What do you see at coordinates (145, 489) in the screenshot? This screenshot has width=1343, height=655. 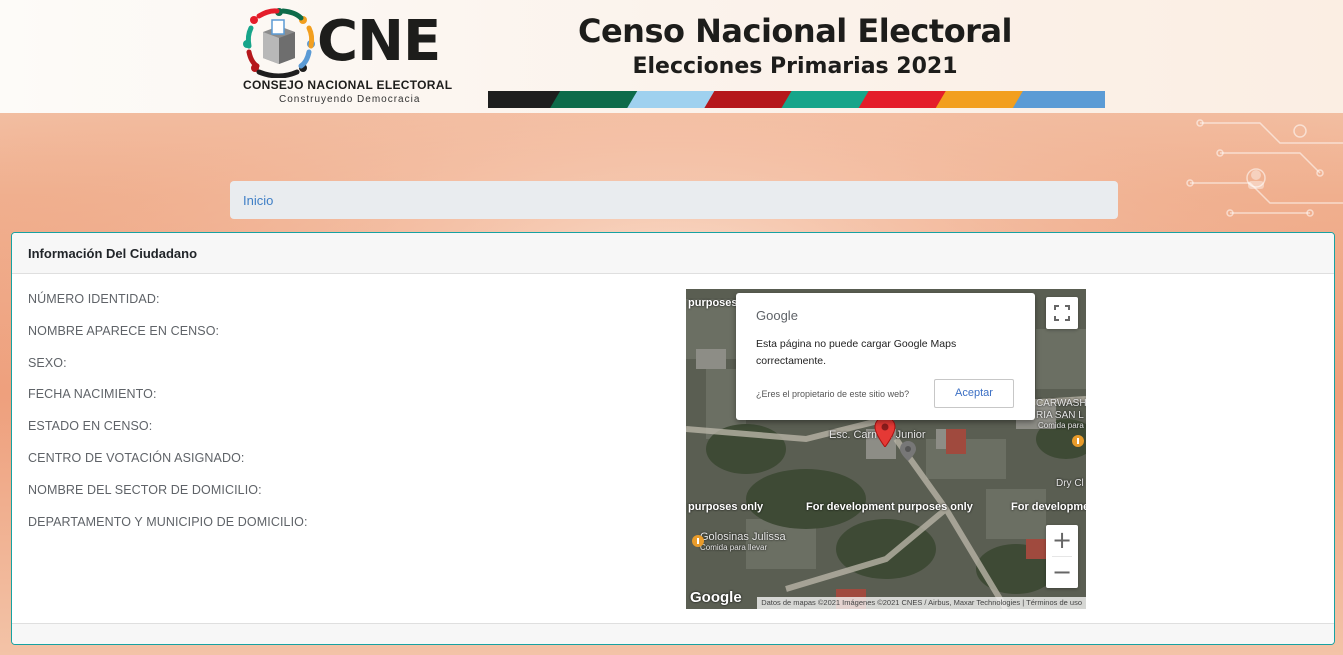 I see `field-sector-domicilio: NOMBRE DEL SECTOR DE DOMICILIO:` at bounding box center [145, 489].